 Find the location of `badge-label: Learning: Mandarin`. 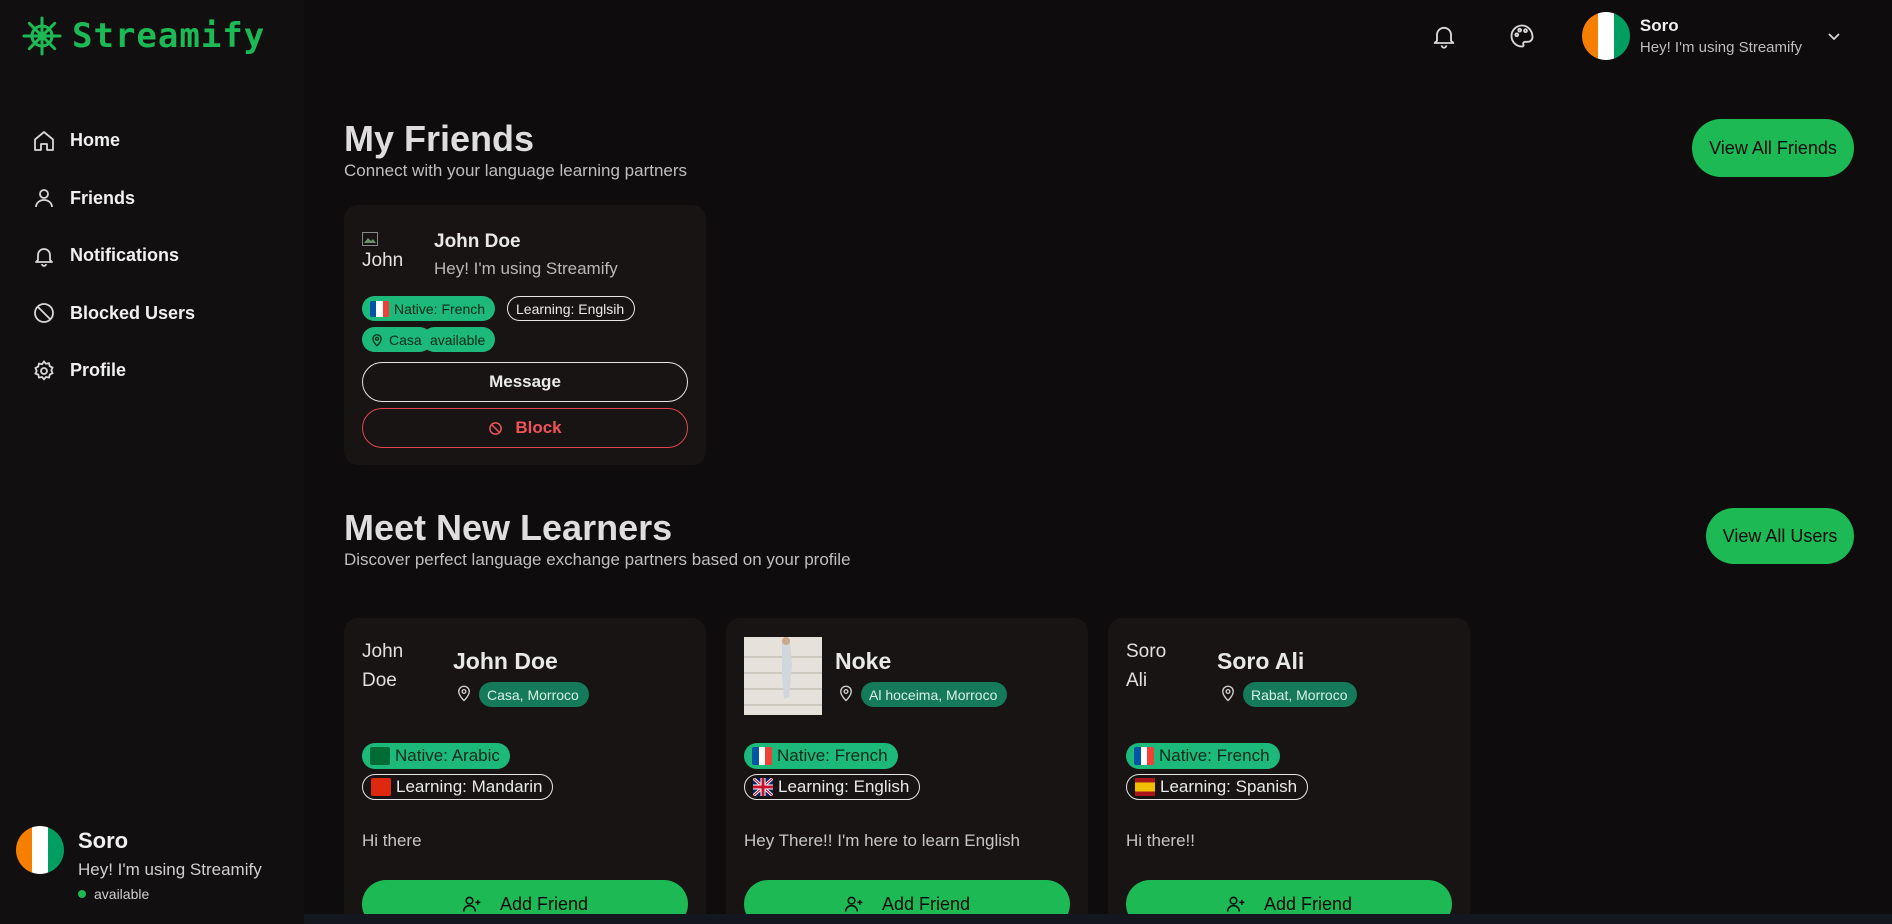

badge-label: Learning: Mandarin is located at coordinates (469, 786).